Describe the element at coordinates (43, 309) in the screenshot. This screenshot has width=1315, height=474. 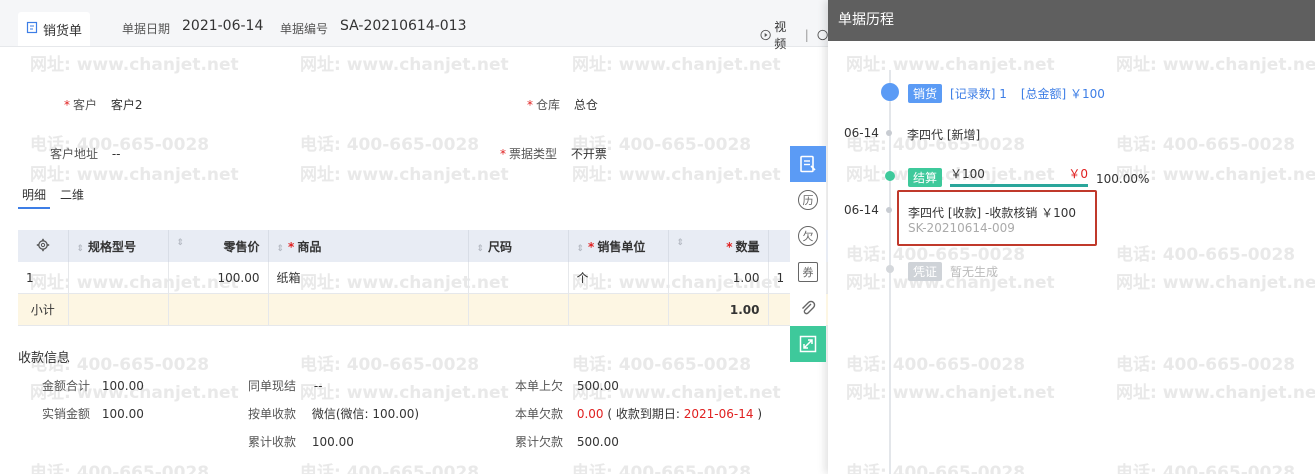
I see `subtotal-label: 小计` at that location.